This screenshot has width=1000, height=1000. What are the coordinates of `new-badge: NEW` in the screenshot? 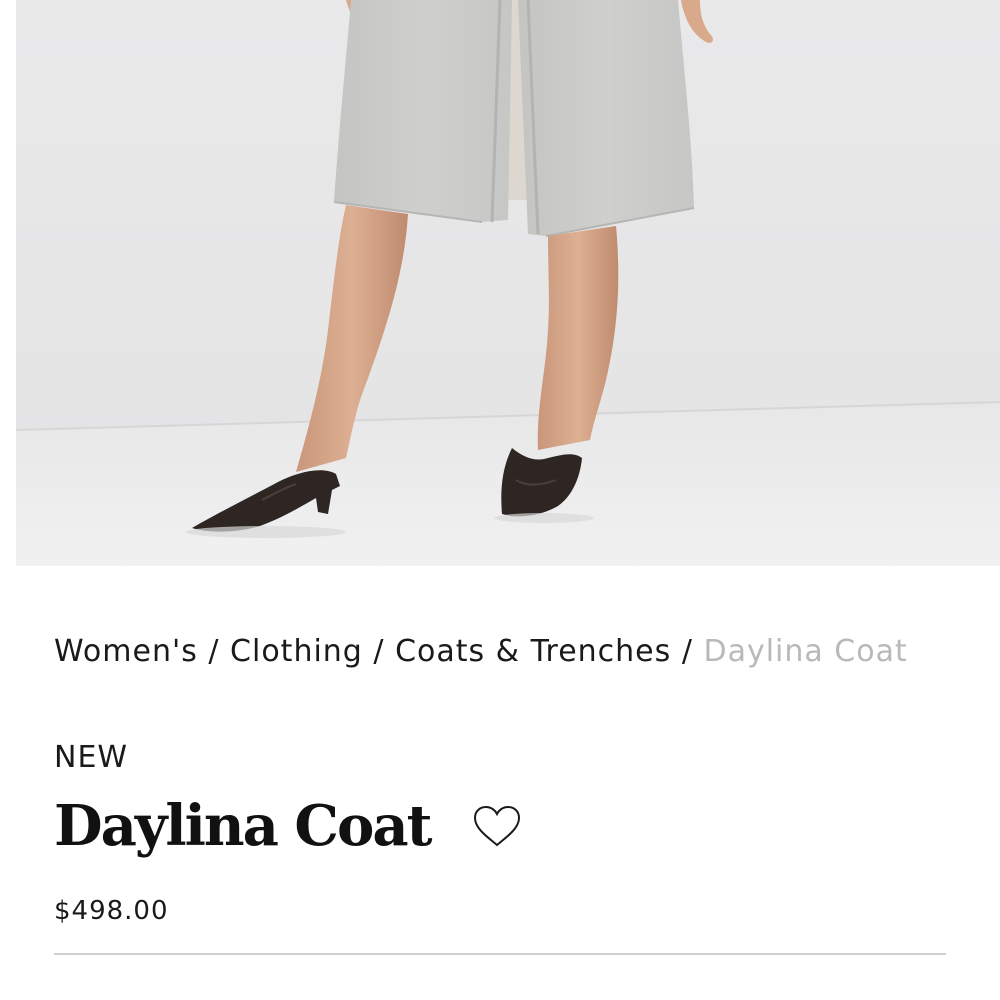 It's located at (91, 757).